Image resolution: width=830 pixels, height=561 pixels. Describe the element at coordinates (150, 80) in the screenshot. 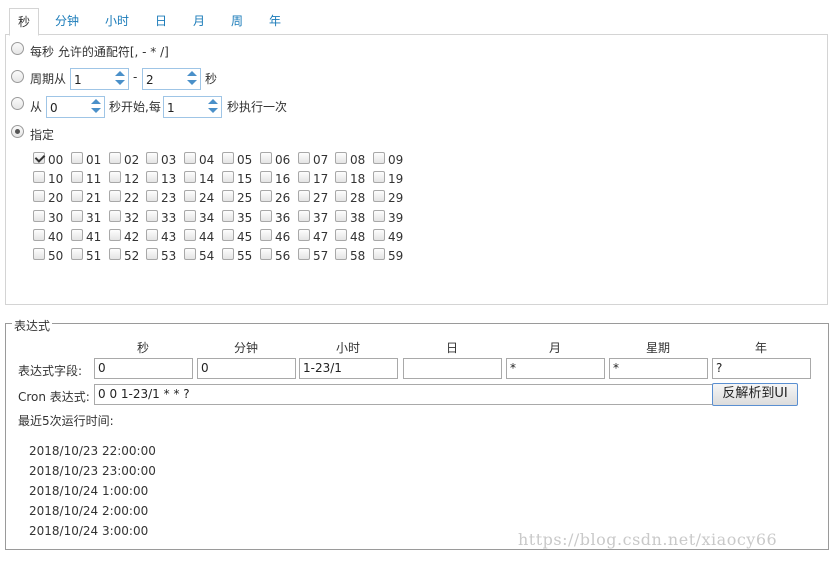

I see `cycle-to-value: 2` at that location.